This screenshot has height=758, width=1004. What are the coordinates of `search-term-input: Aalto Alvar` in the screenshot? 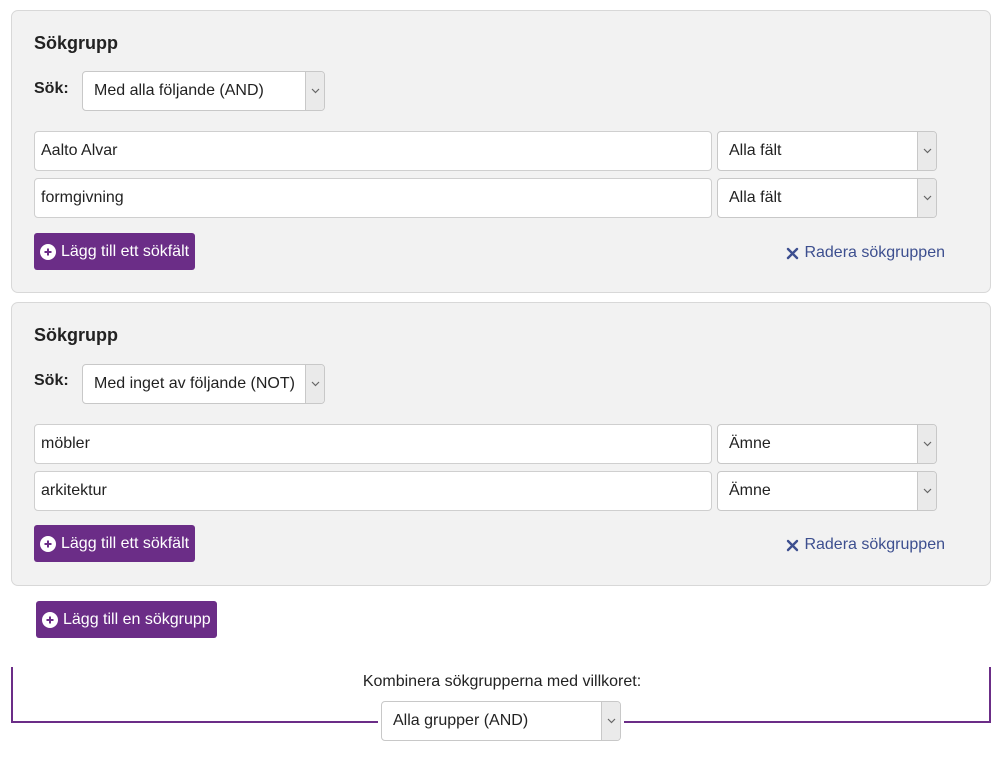 It's located at (373, 151).